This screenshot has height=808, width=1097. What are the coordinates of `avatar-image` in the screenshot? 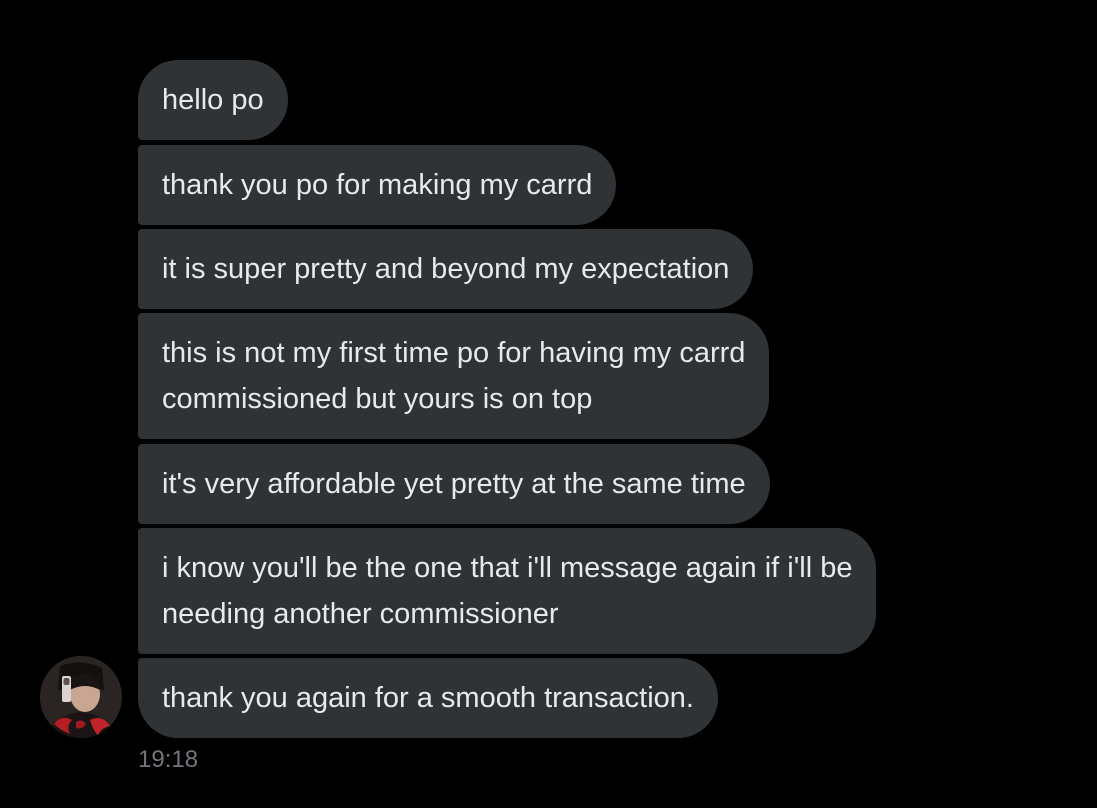 It's located at (81, 697).